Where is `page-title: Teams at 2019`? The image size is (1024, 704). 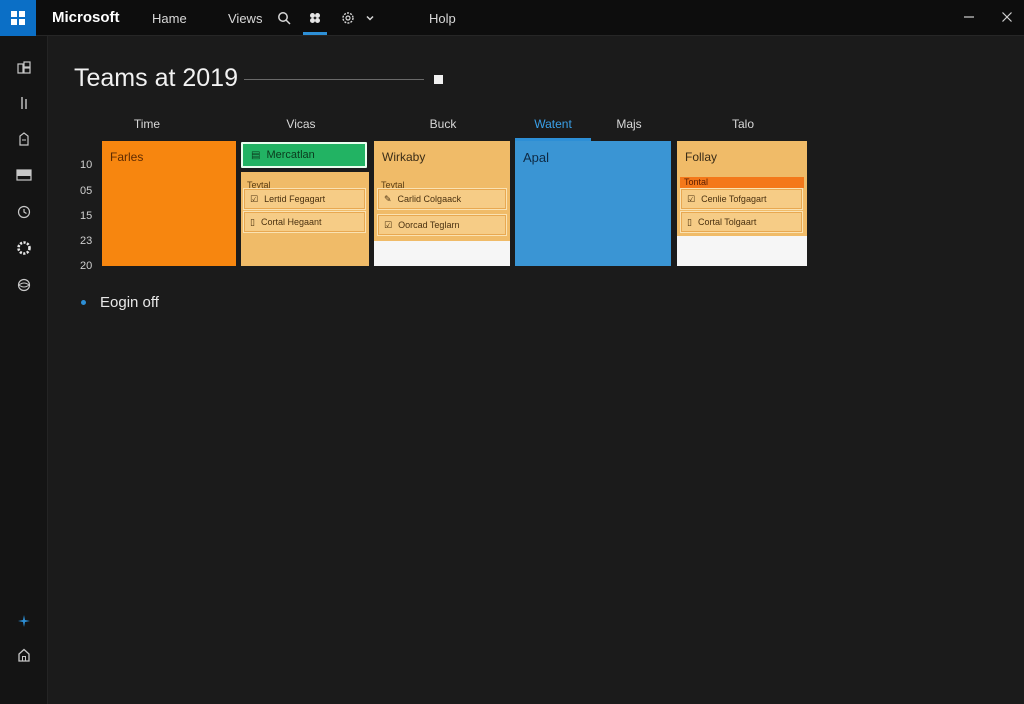 page-title: Teams at 2019 is located at coordinates (156, 78).